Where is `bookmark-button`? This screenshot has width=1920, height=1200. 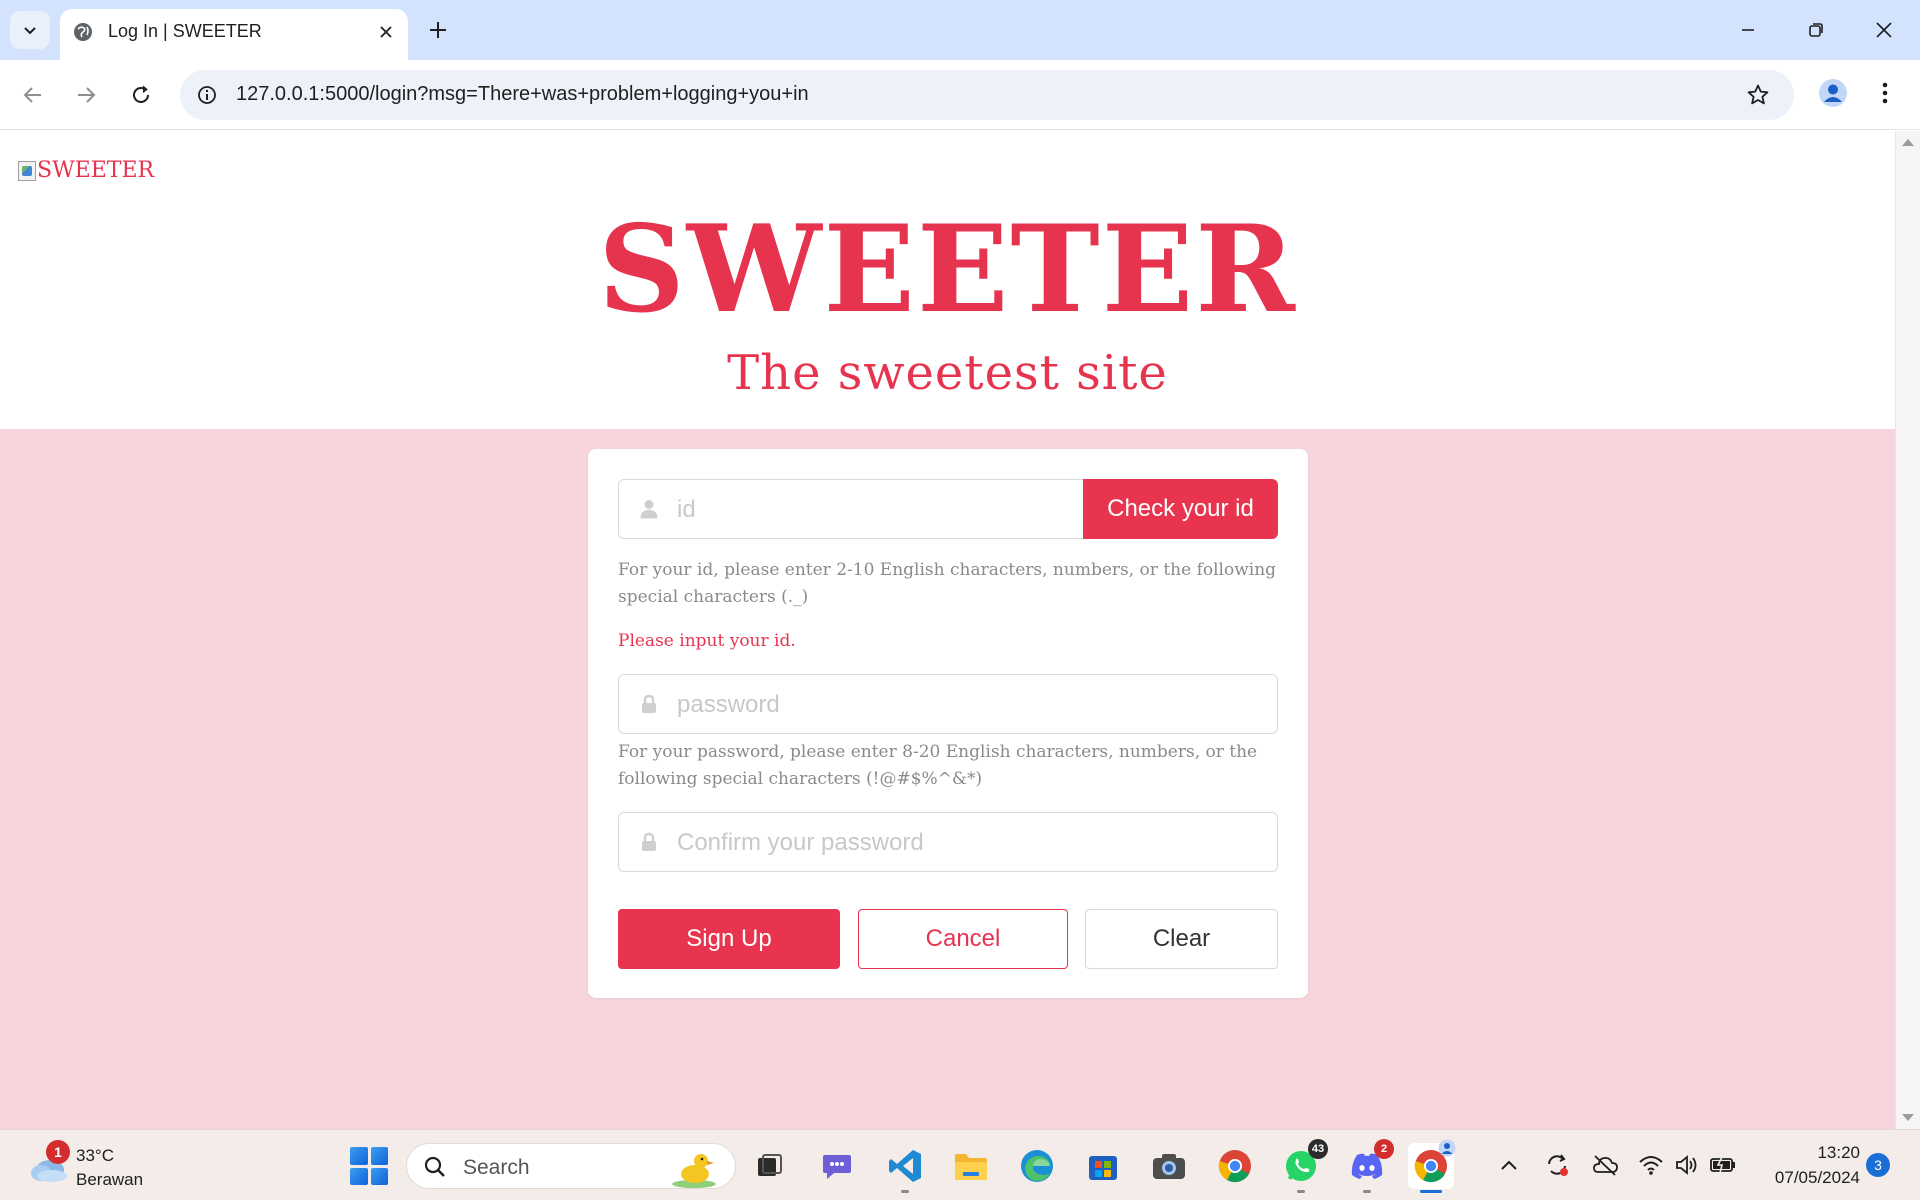
bookmark-button is located at coordinates (1758, 95).